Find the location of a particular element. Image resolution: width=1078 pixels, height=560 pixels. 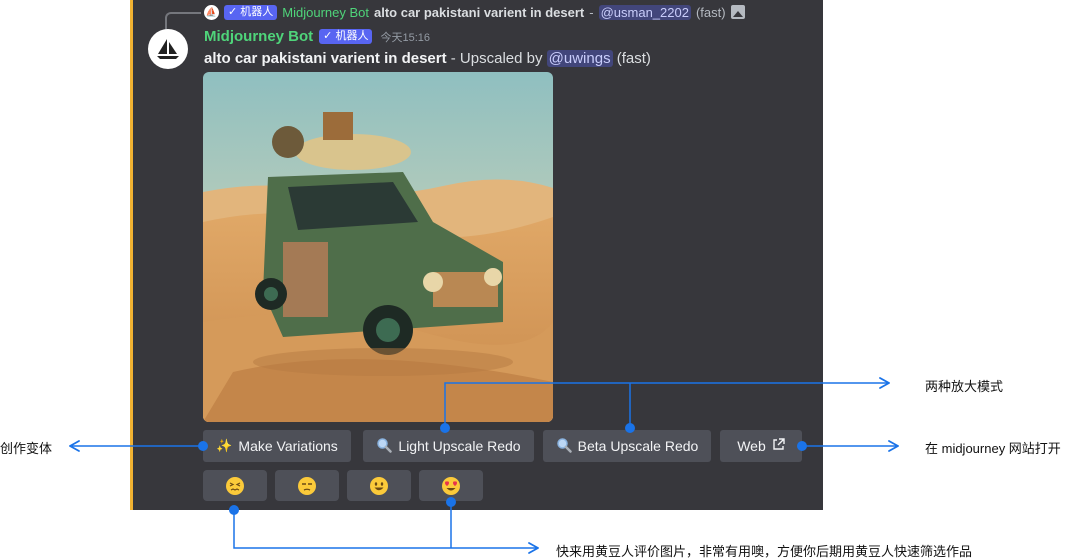

annotation-variations: 创作变体 is located at coordinates (26, 448).